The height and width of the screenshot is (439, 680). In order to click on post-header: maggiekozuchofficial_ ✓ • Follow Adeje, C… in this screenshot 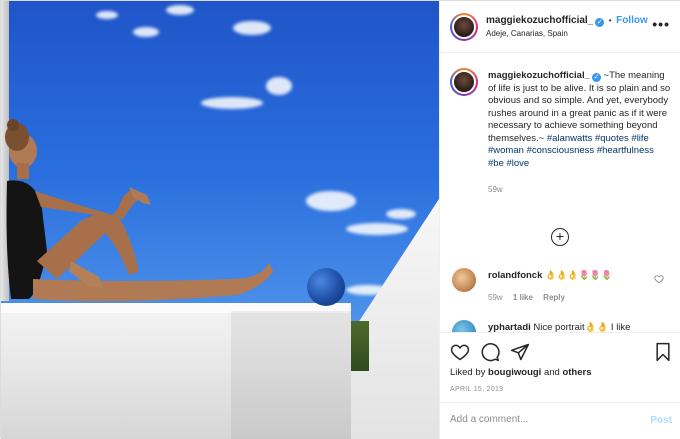, I will do `click(560, 27)`.